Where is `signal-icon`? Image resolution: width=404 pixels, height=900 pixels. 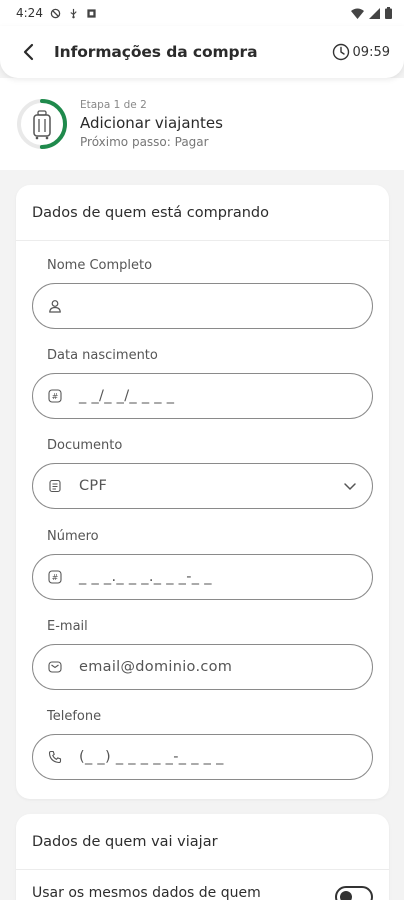
signal-icon is located at coordinates (374, 13).